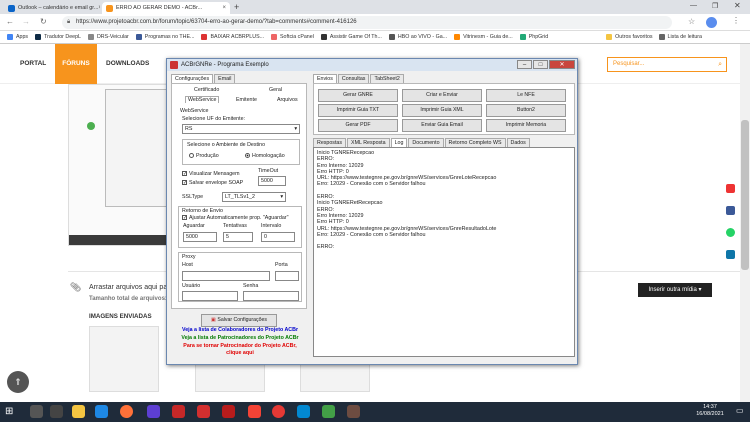 This screenshot has width=750, height=422. I want to click on maximize-button: □, so click(540, 64).